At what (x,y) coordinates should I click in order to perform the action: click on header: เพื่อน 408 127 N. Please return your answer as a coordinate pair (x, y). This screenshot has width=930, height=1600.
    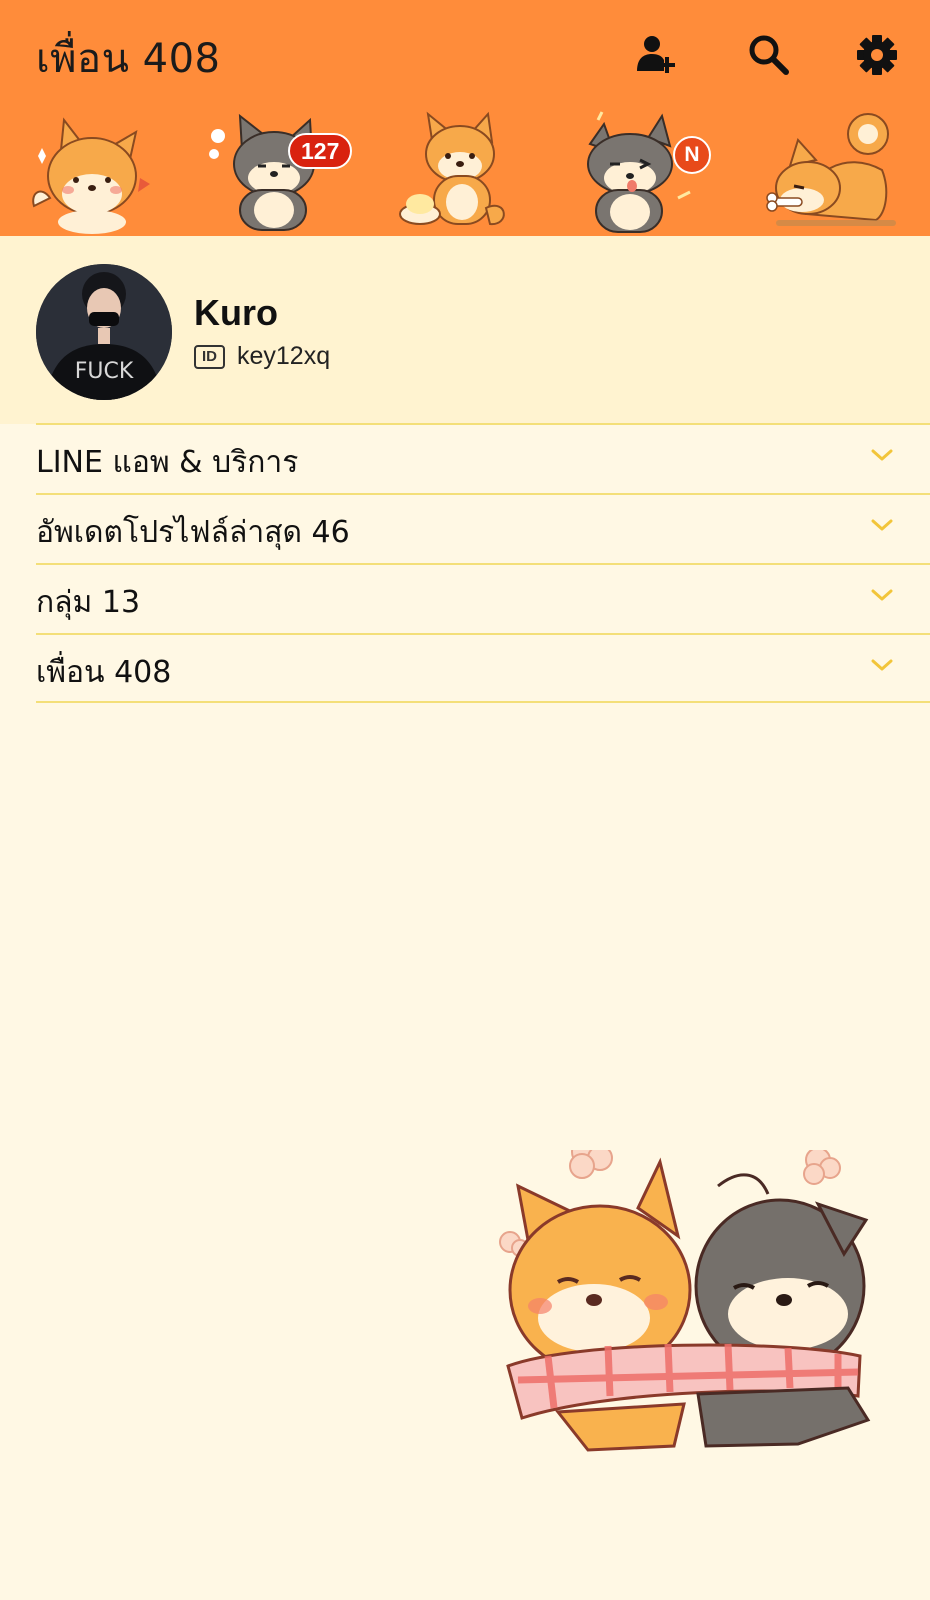
    Looking at the image, I should click on (465, 118).